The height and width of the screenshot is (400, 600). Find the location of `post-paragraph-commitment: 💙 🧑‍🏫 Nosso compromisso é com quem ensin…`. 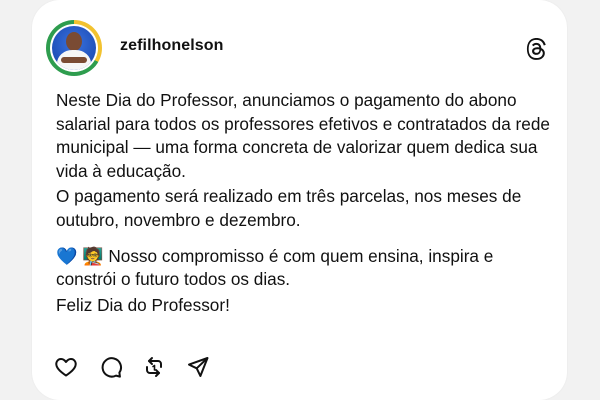

post-paragraph-commitment: 💙 🧑‍🏫 Nosso compromisso é com quem ensin… is located at coordinates (275, 267).